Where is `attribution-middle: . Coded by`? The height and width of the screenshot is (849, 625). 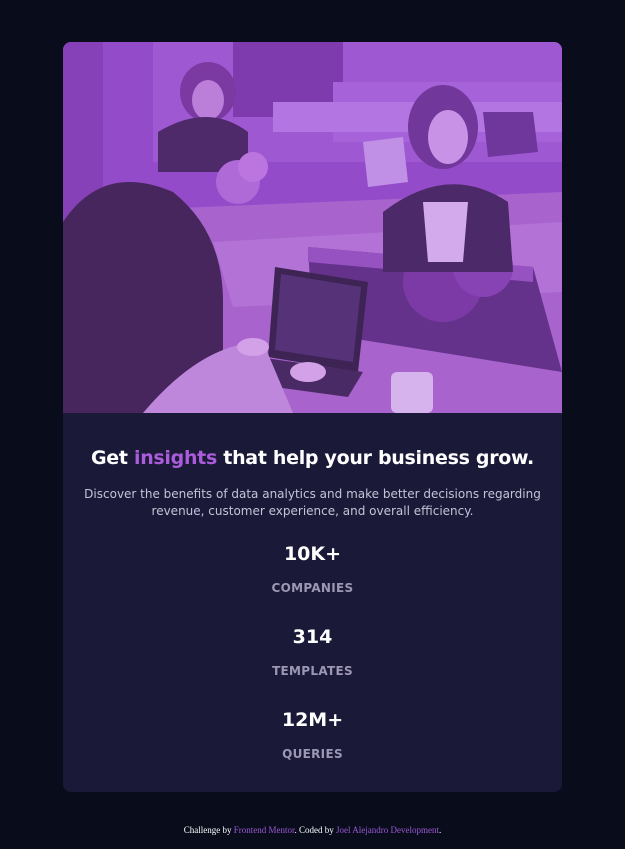 attribution-middle: . Coded by is located at coordinates (315, 830).